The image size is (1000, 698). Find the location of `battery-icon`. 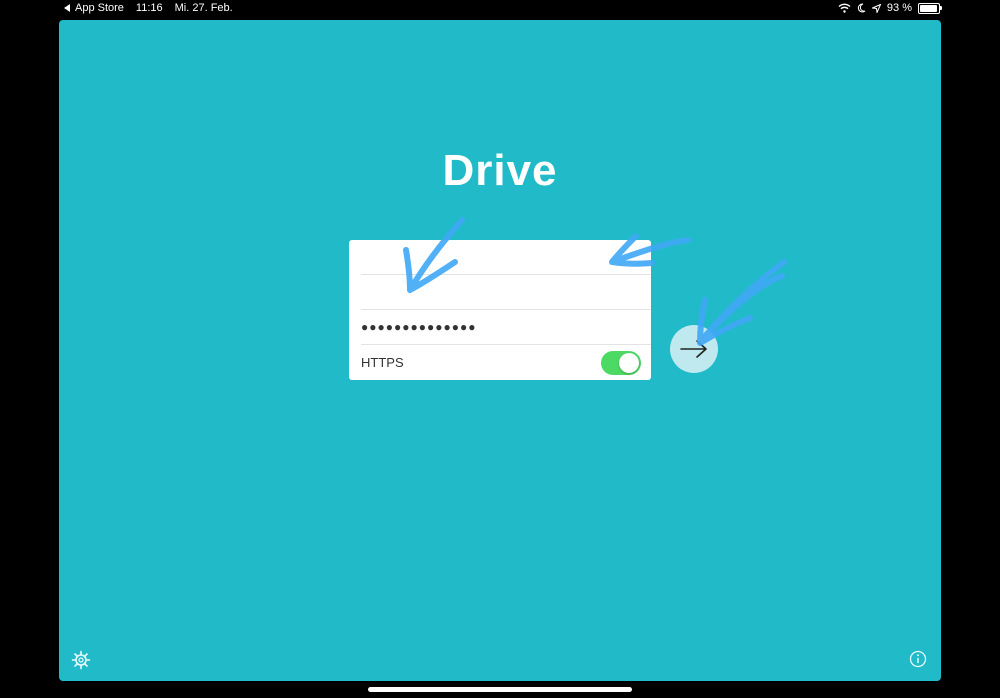

battery-icon is located at coordinates (930, 8).